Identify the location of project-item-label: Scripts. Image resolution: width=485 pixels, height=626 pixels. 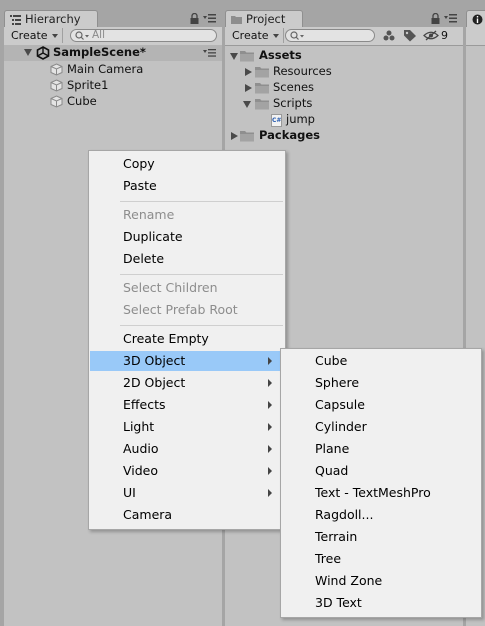
(293, 103).